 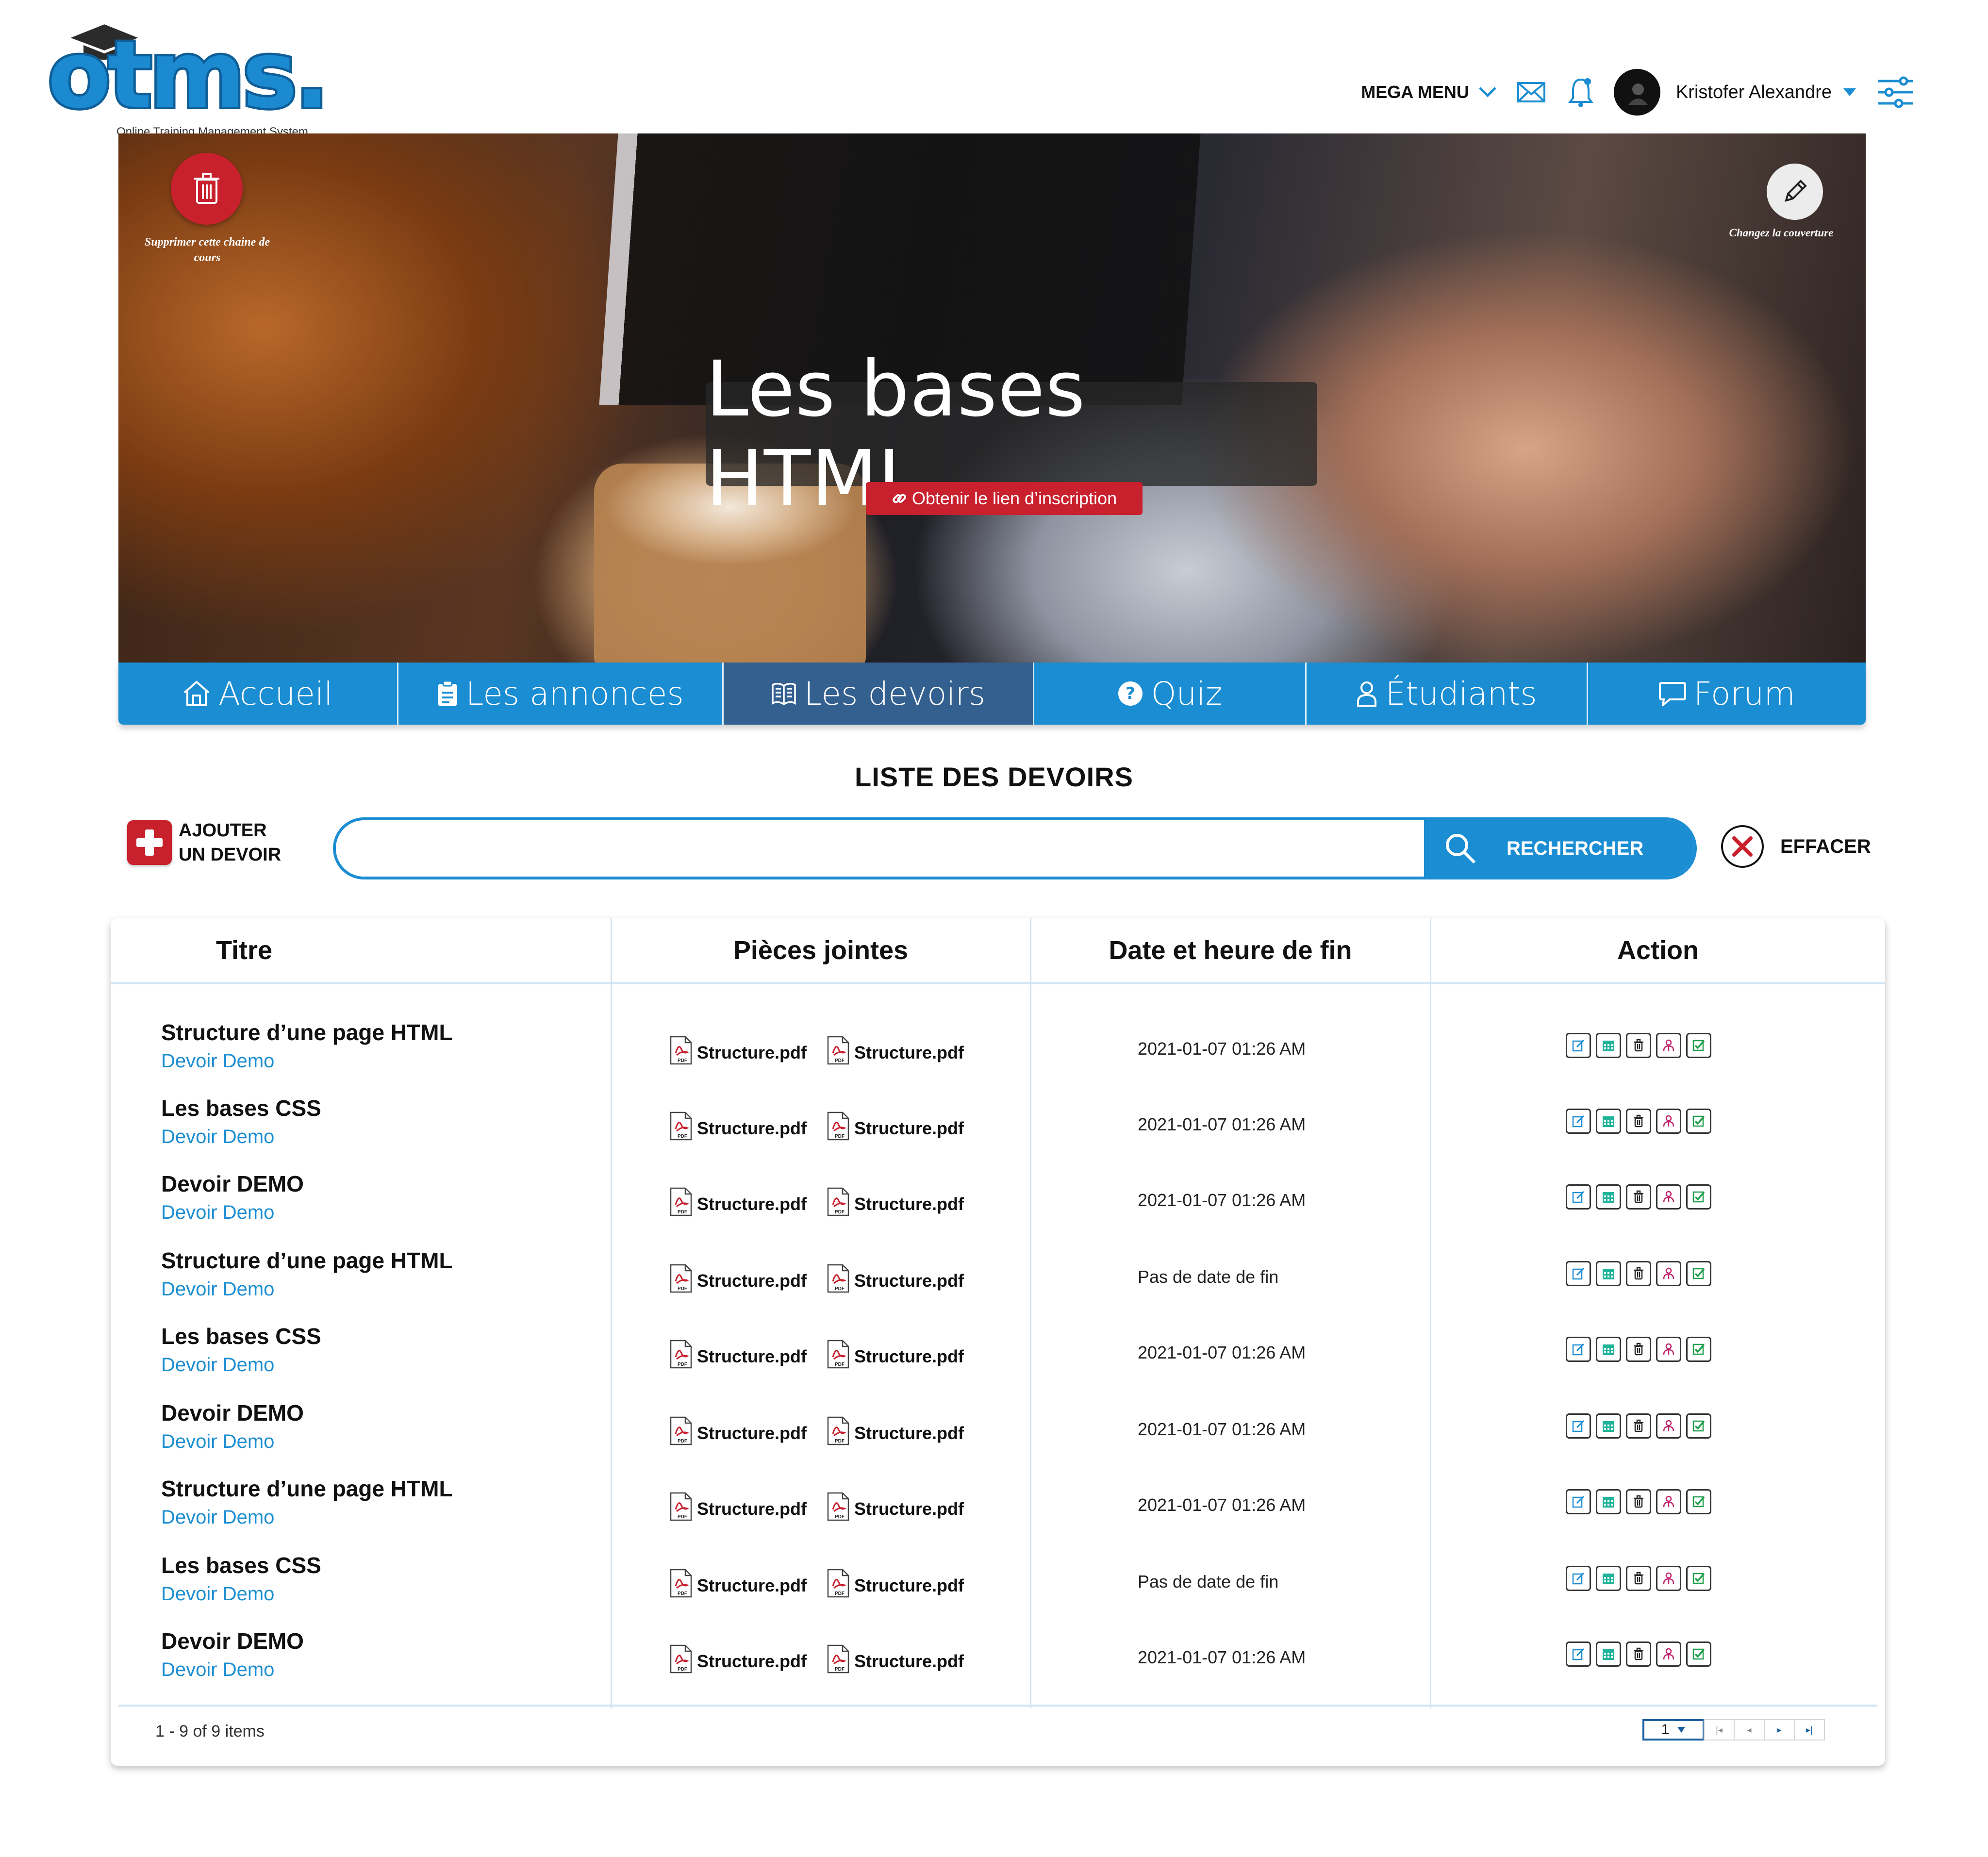 What do you see at coordinates (879, 694) in the screenshot?
I see `tab-devoirs: Les devoirs` at bounding box center [879, 694].